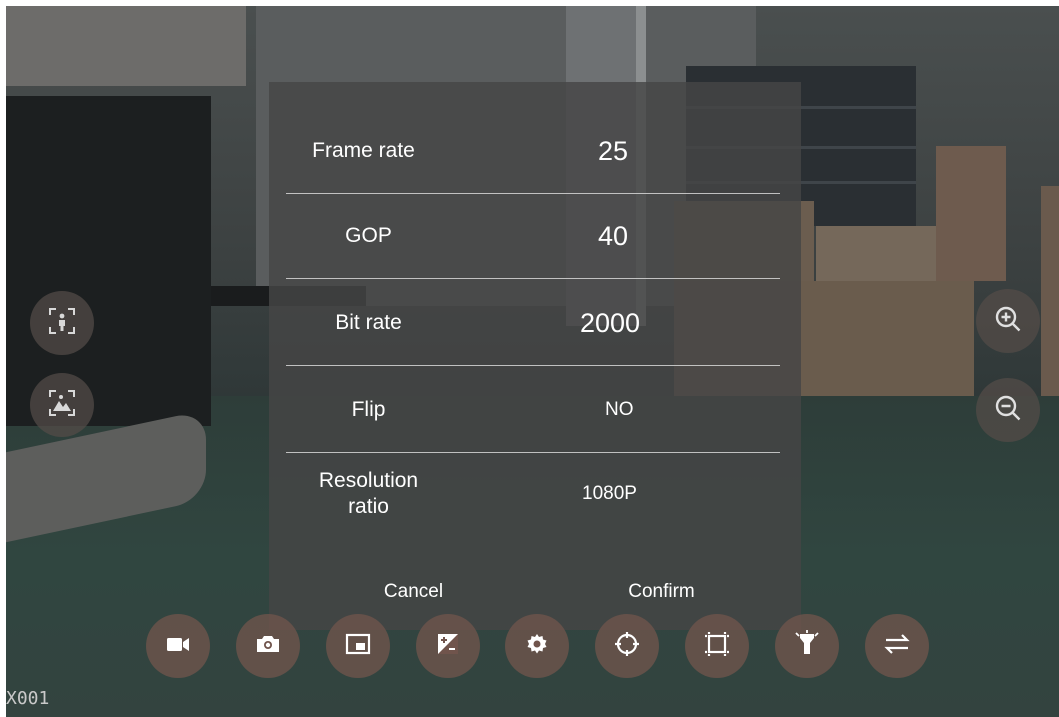 Image resolution: width=1059 pixels, height=717 pixels. I want to click on resolution-row: Resolution ratio 1080P, so click(533, 494).